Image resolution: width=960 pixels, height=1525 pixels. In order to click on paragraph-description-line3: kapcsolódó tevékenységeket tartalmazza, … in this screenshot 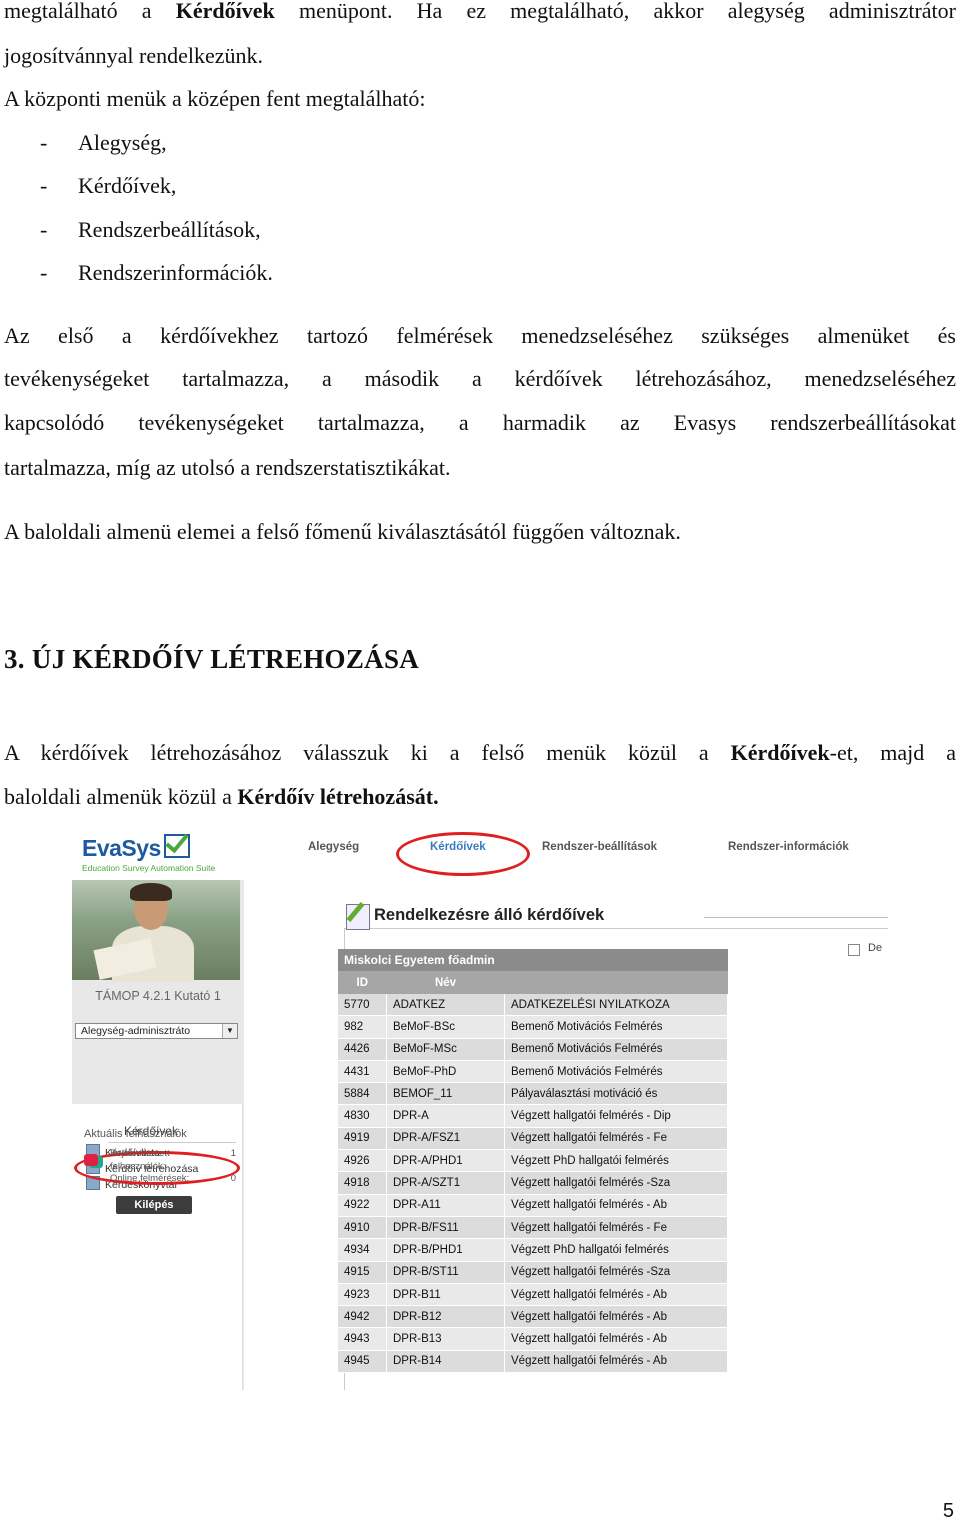, I will do `click(480, 422)`.